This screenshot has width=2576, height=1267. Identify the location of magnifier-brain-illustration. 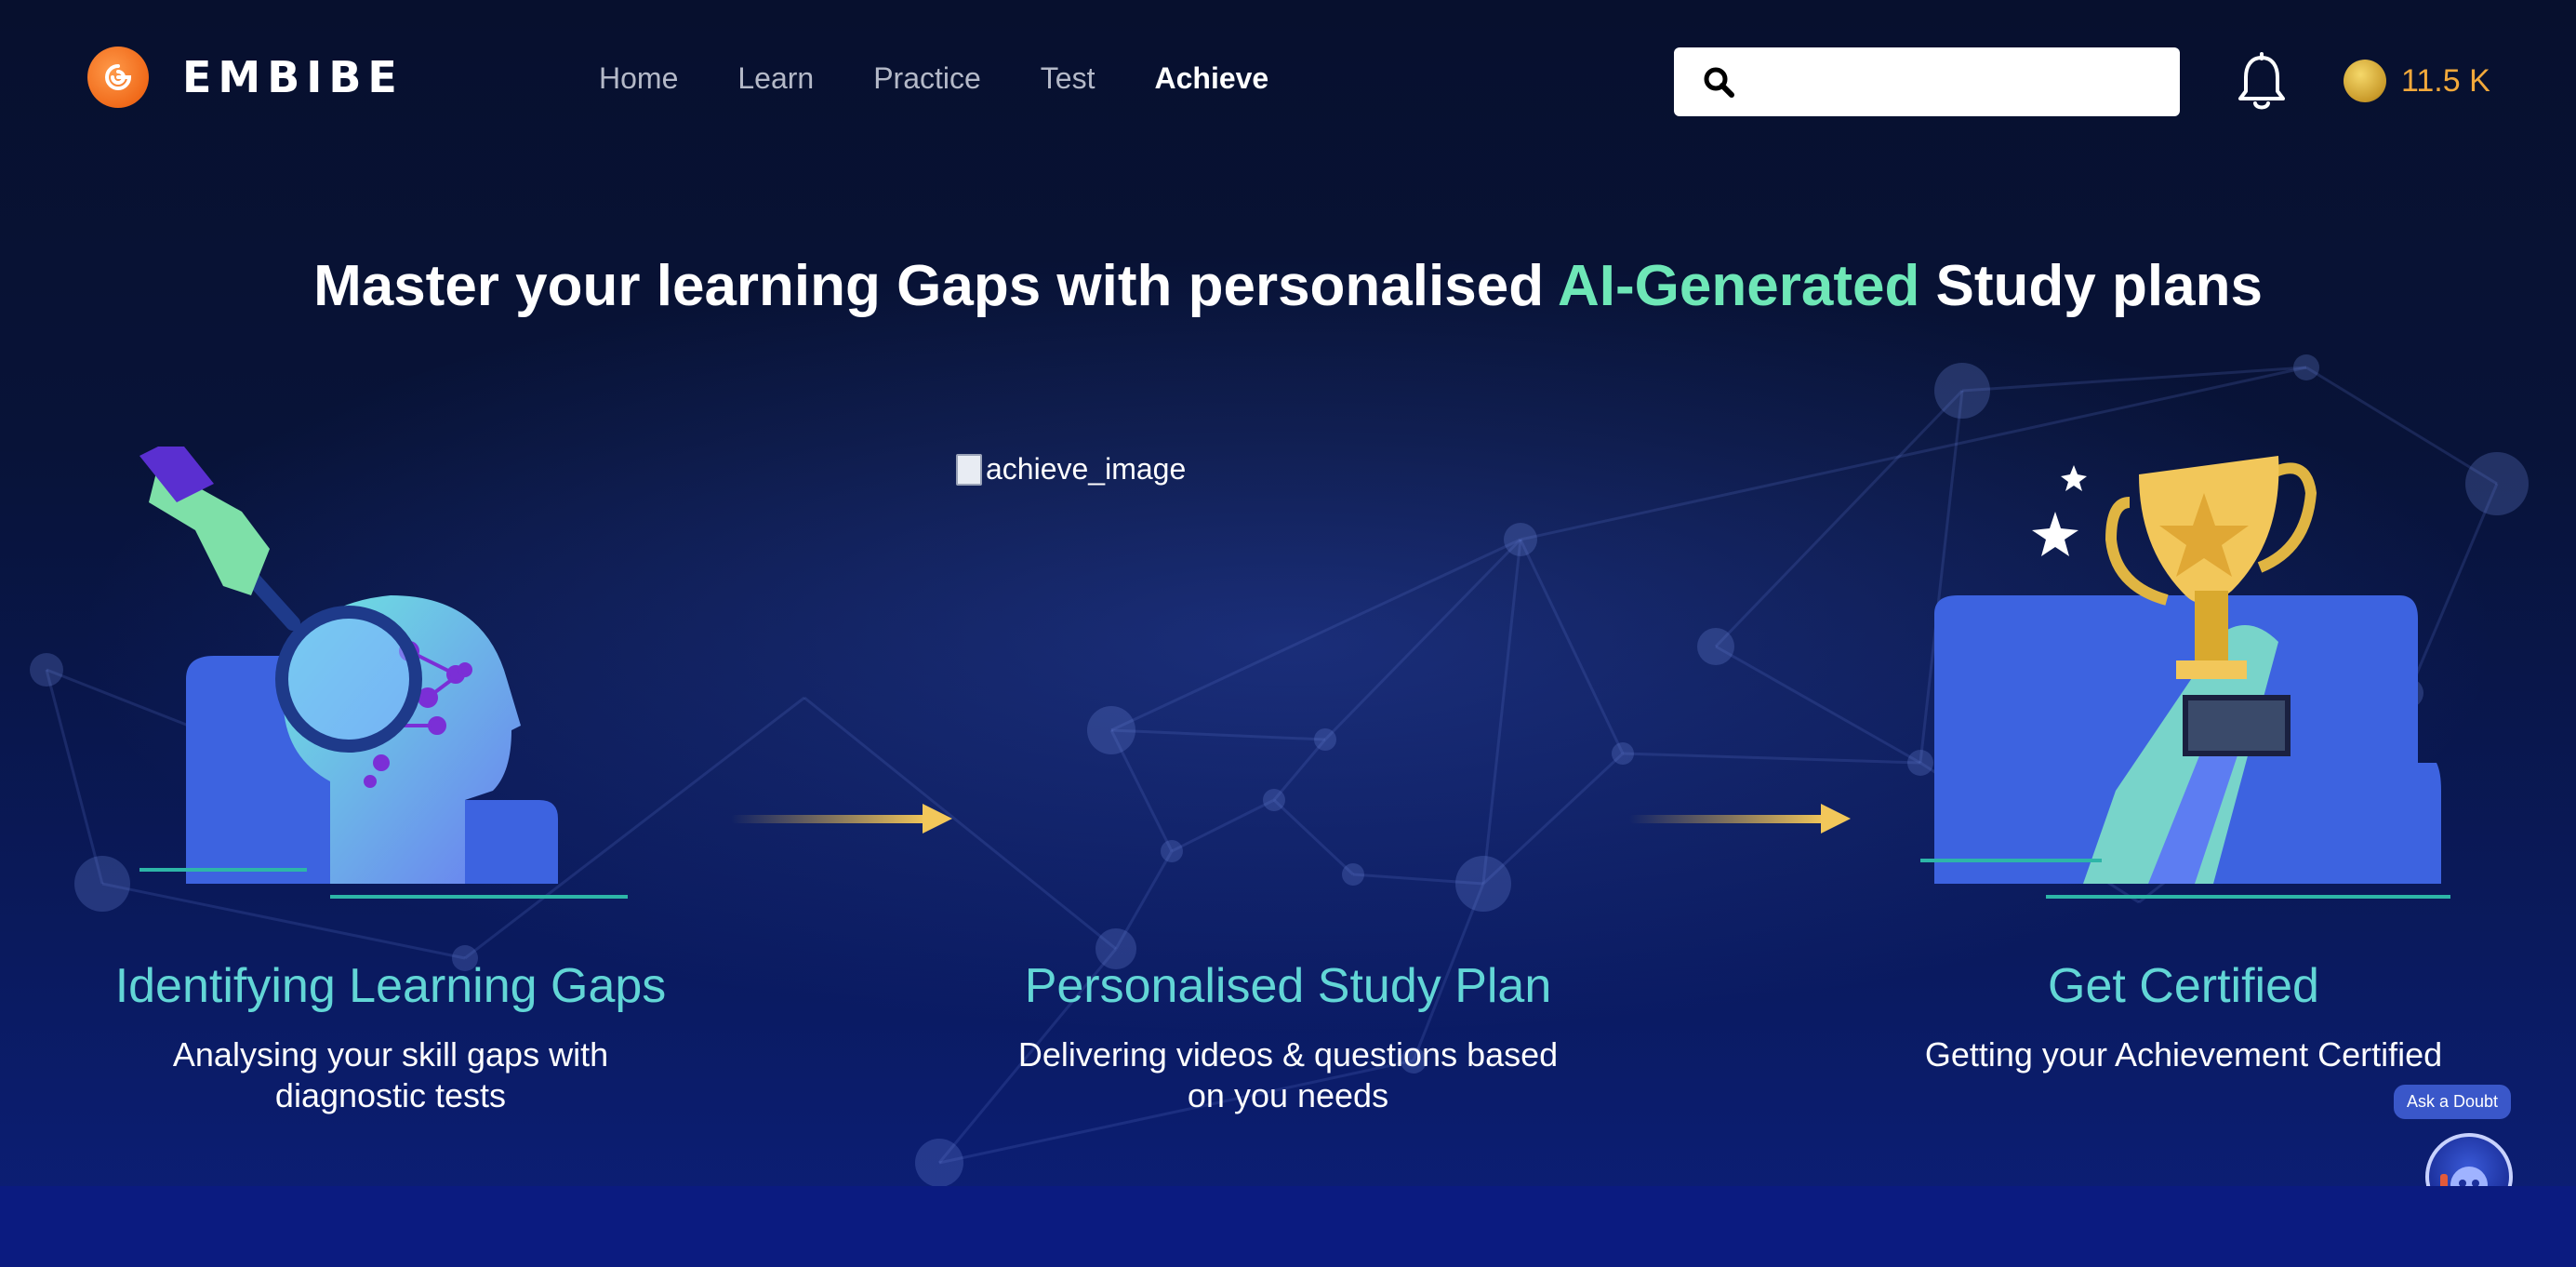
(383, 673).